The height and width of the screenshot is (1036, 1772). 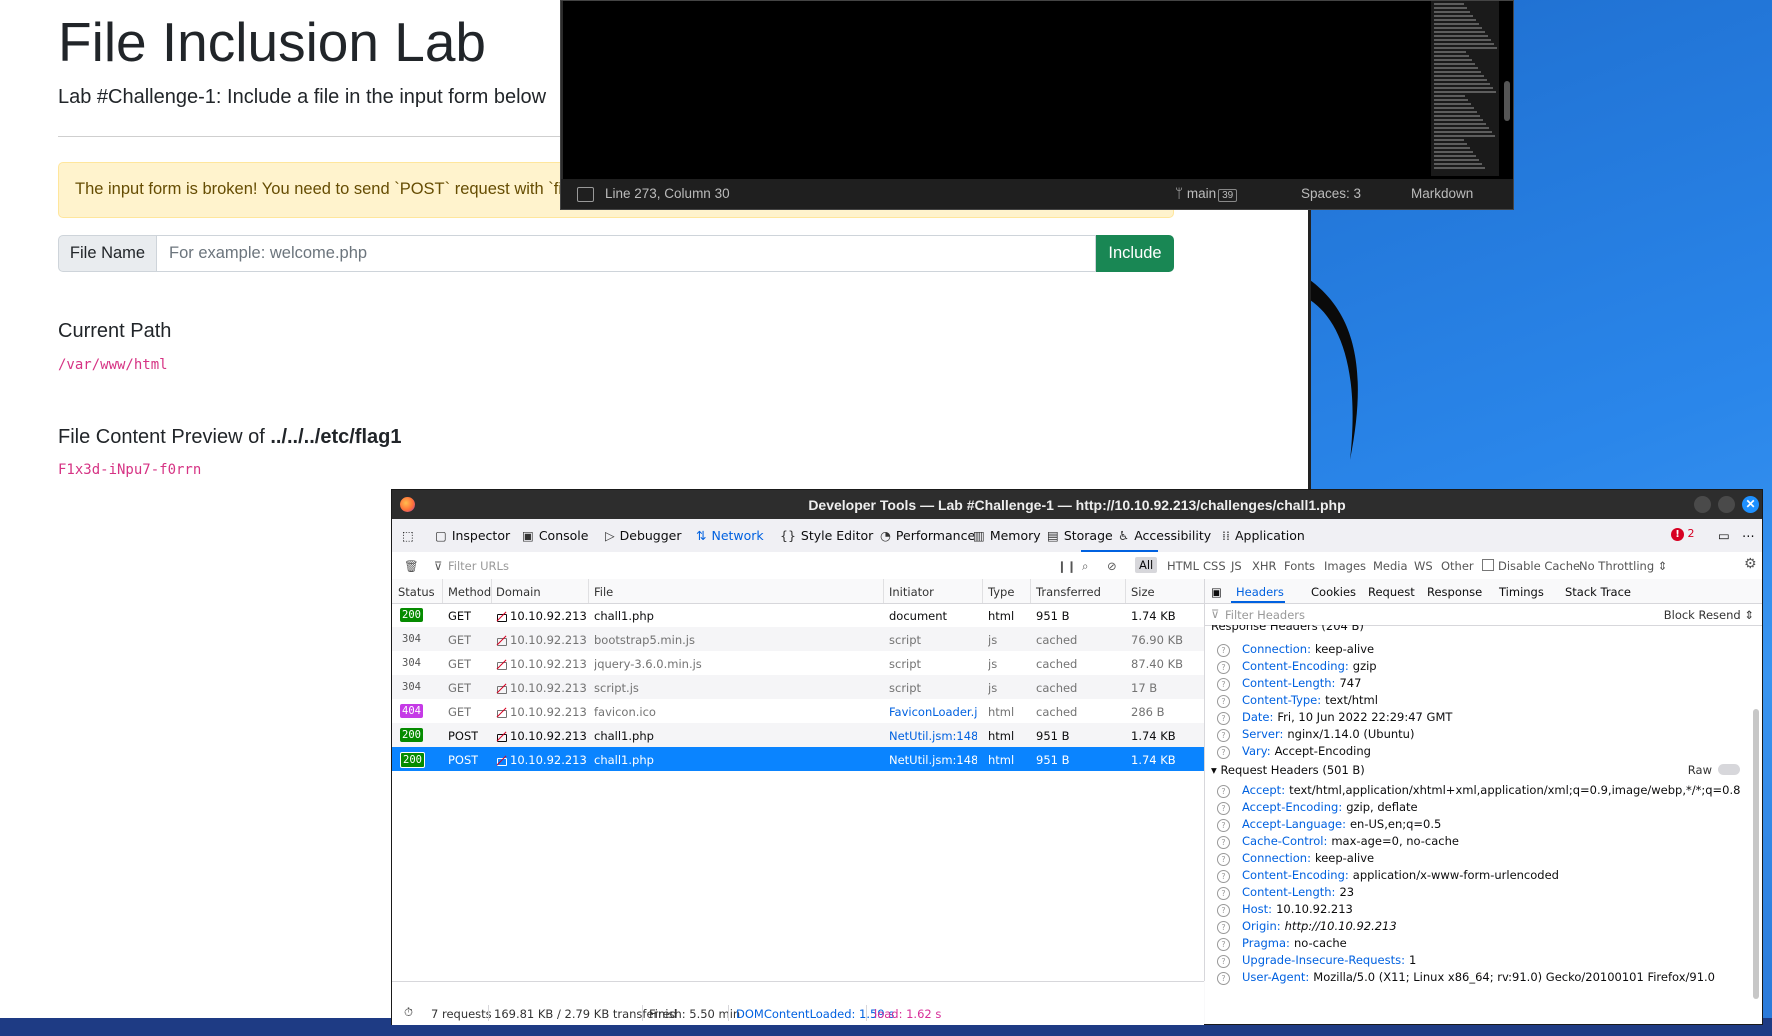 I want to click on col-transferred: Transferred, so click(x=1068, y=592).